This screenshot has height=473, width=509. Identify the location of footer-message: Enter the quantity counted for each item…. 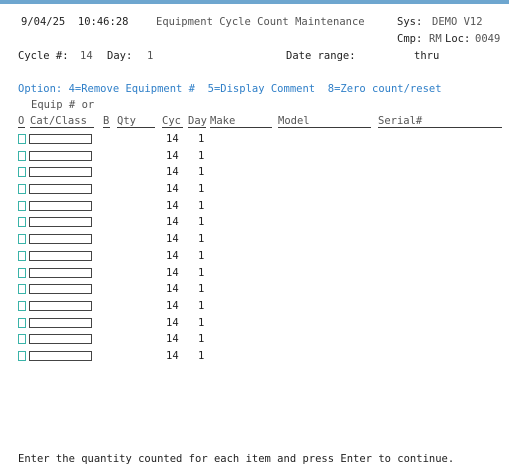
(236, 459).